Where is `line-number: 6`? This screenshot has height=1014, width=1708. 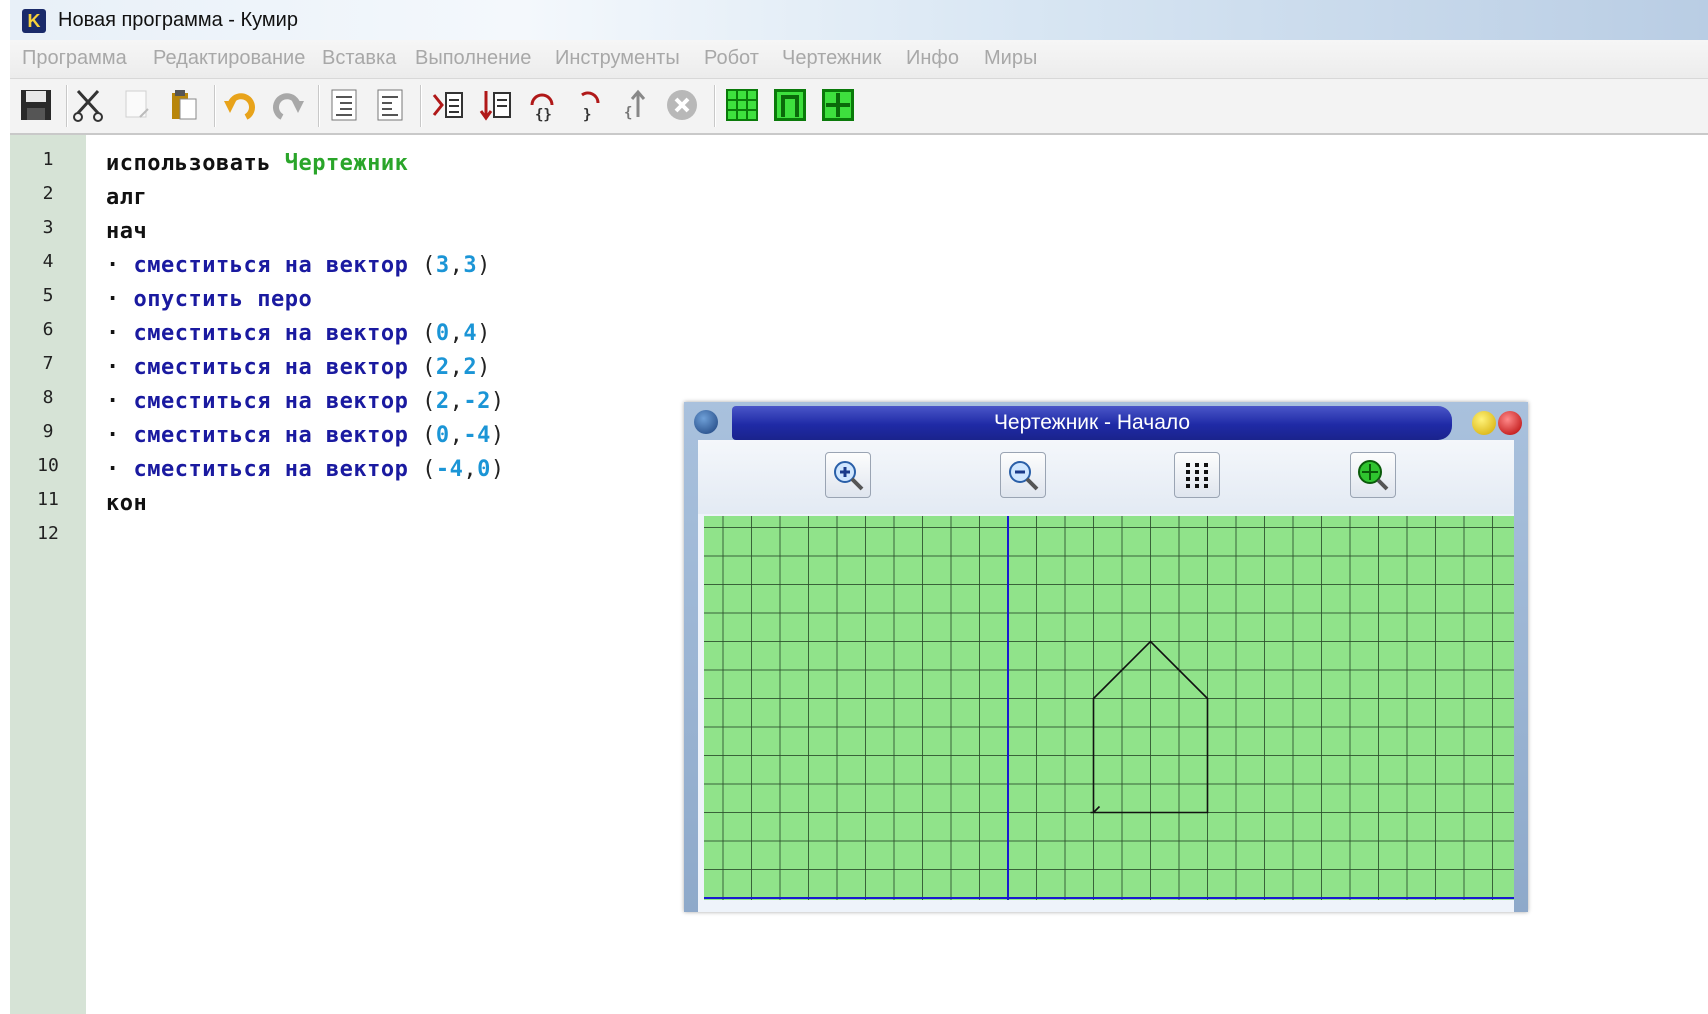 line-number: 6 is located at coordinates (48, 329).